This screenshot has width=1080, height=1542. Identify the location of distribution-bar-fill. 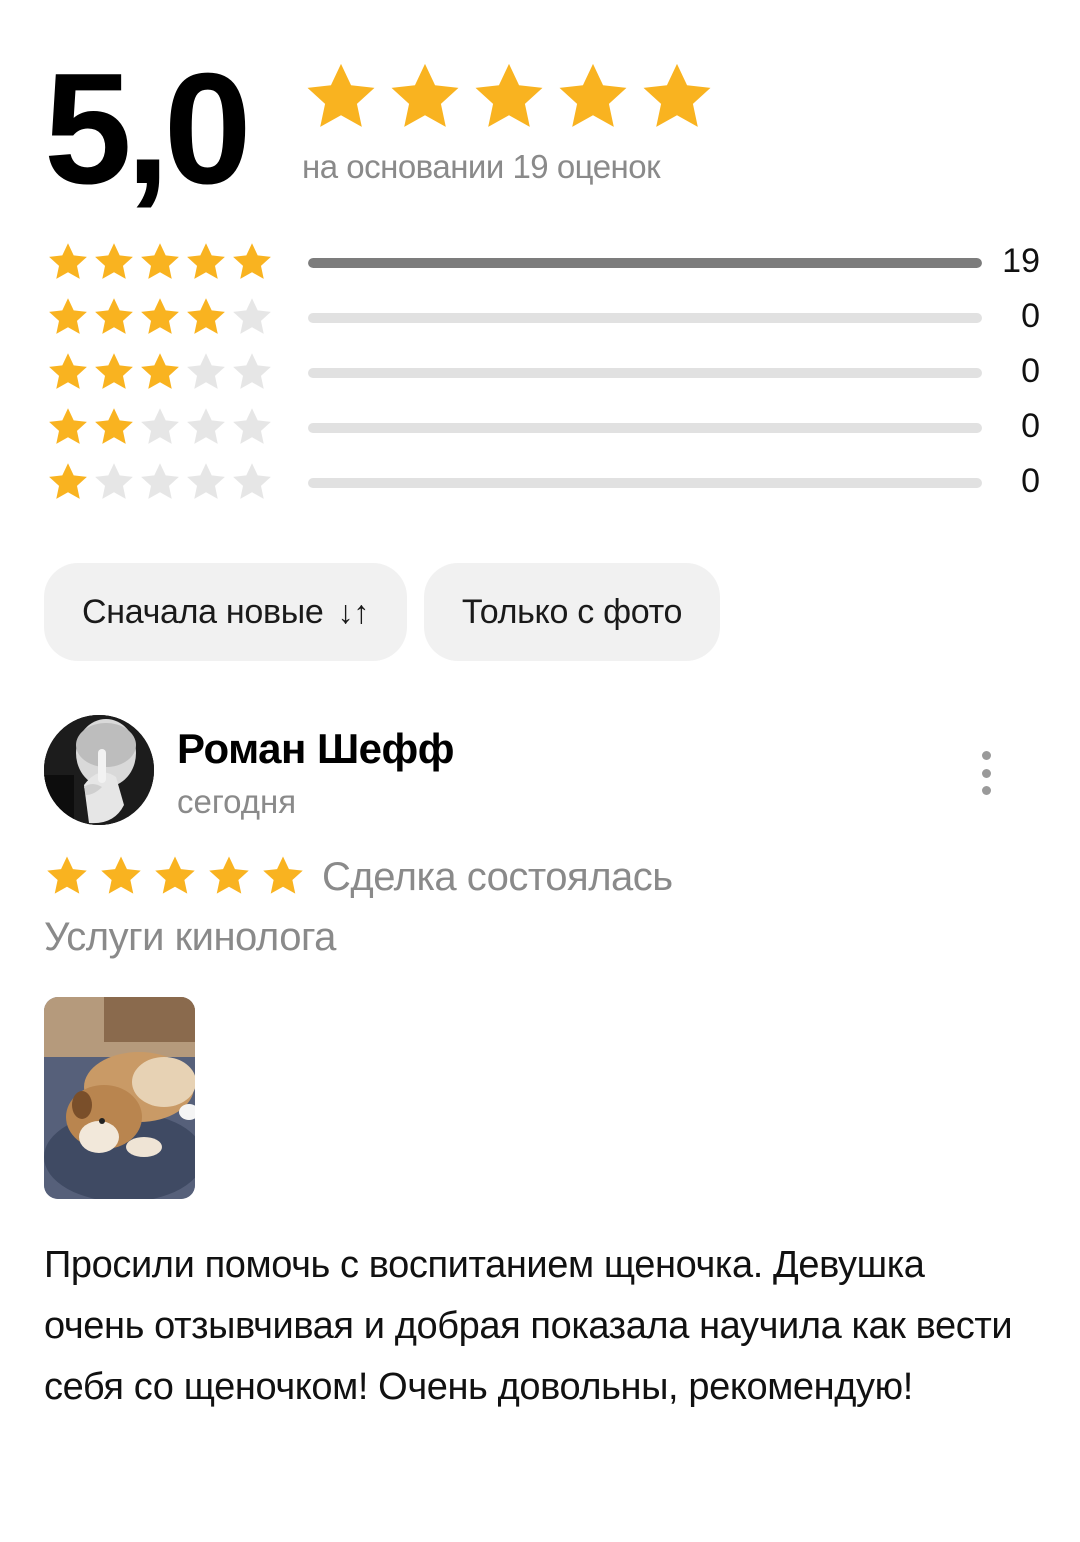
(645, 263).